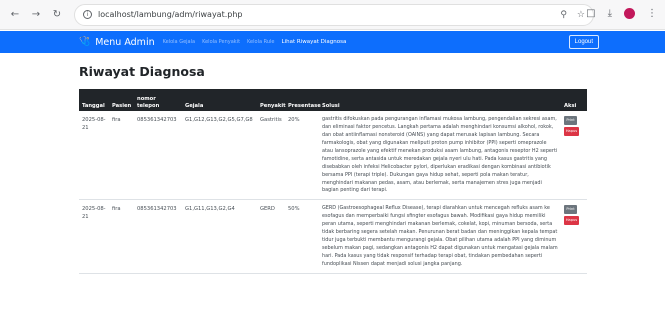 The height and width of the screenshot is (335, 665). I want to click on nav-link-lihat-riwayat: Lihat Riwayat Diagnosa, so click(314, 42).